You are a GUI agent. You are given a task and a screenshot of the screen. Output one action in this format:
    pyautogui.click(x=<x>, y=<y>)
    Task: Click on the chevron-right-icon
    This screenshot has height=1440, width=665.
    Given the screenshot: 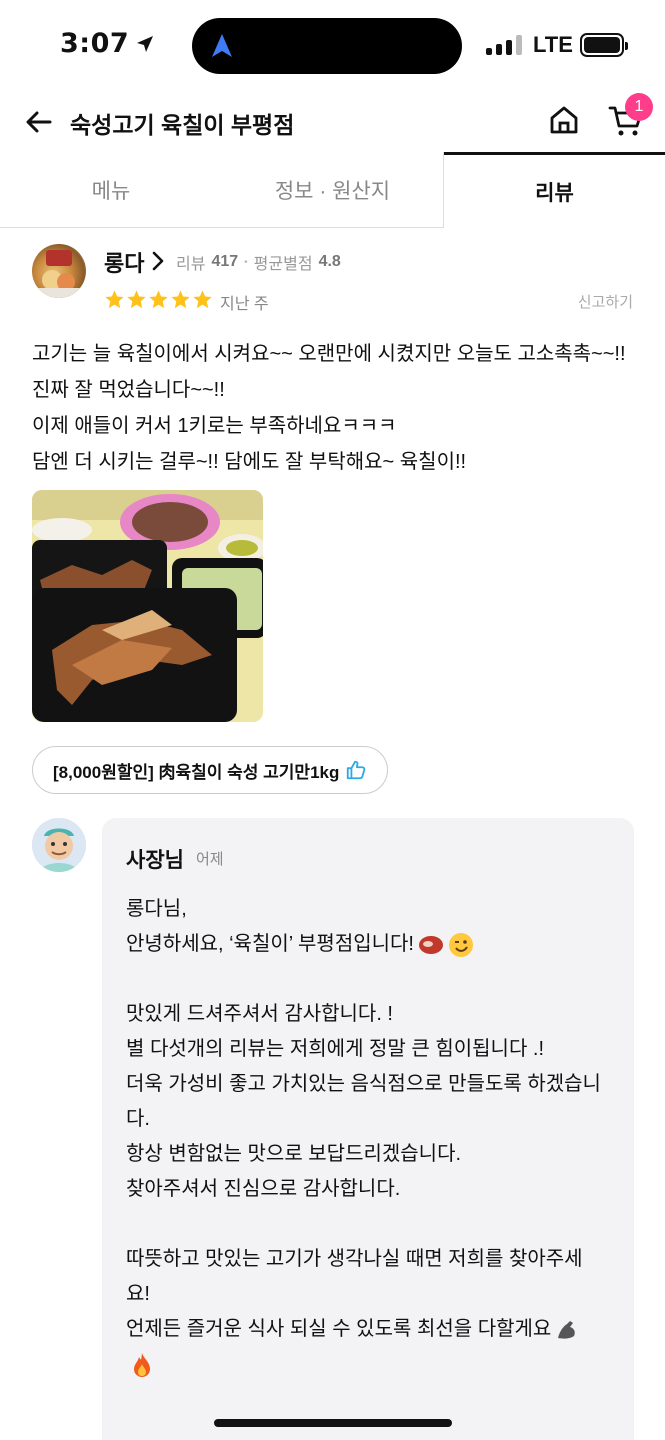 What is the action you would take?
    pyautogui.click(x=158, y=261)
    